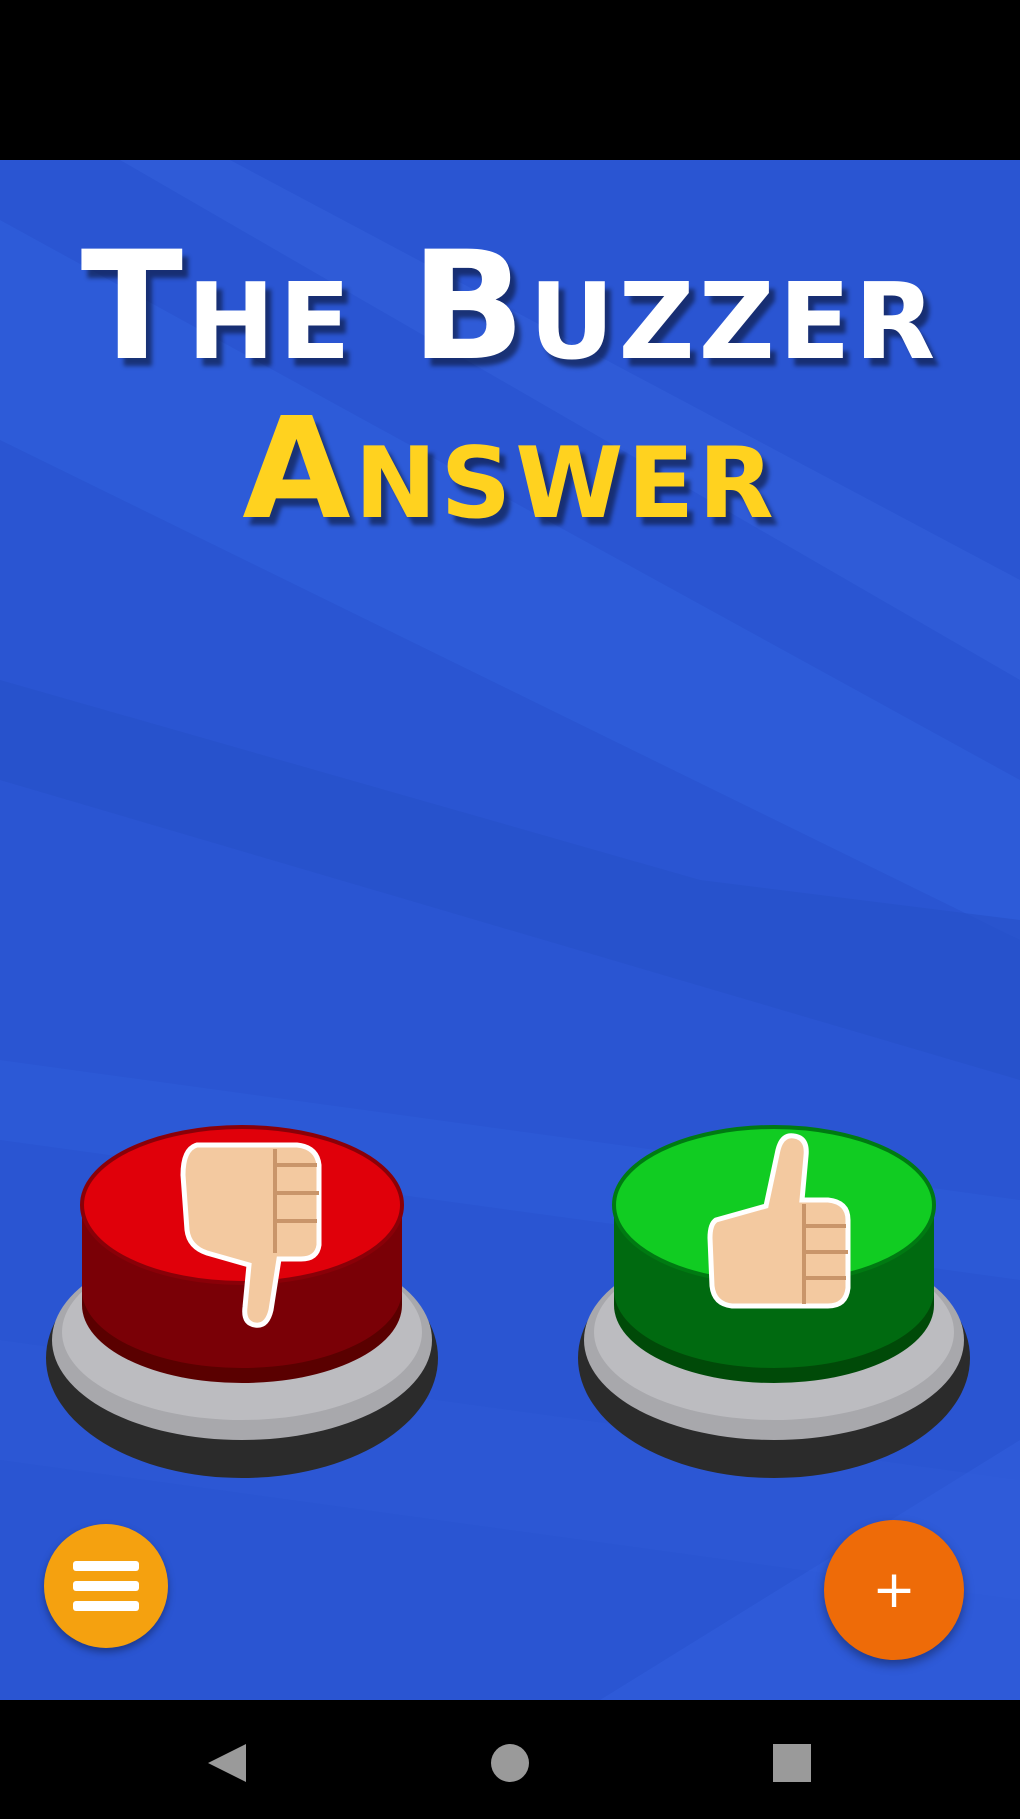  I want to click on recents-square-icon, so click(792, 1763).